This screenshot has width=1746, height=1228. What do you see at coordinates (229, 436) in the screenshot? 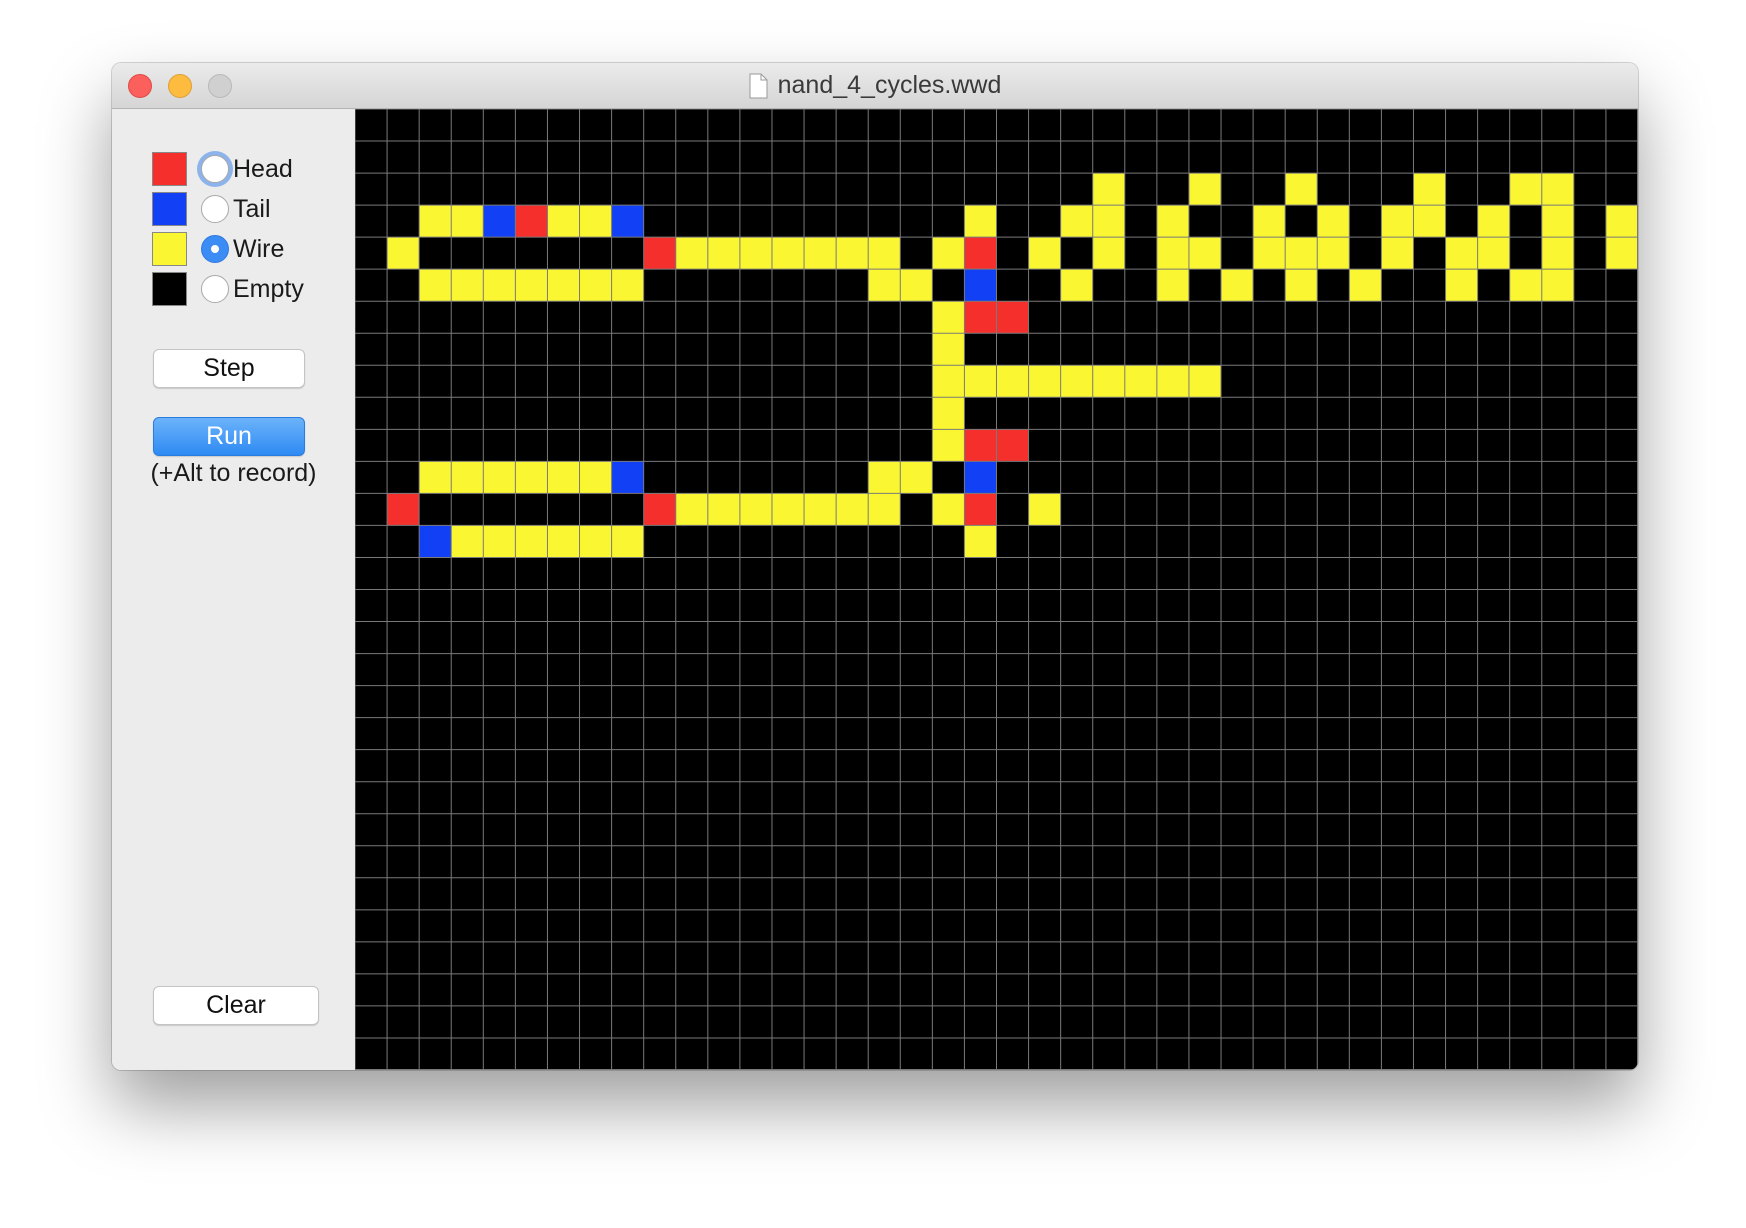
I see `run-button: Run` at bounding box center [229, 436].